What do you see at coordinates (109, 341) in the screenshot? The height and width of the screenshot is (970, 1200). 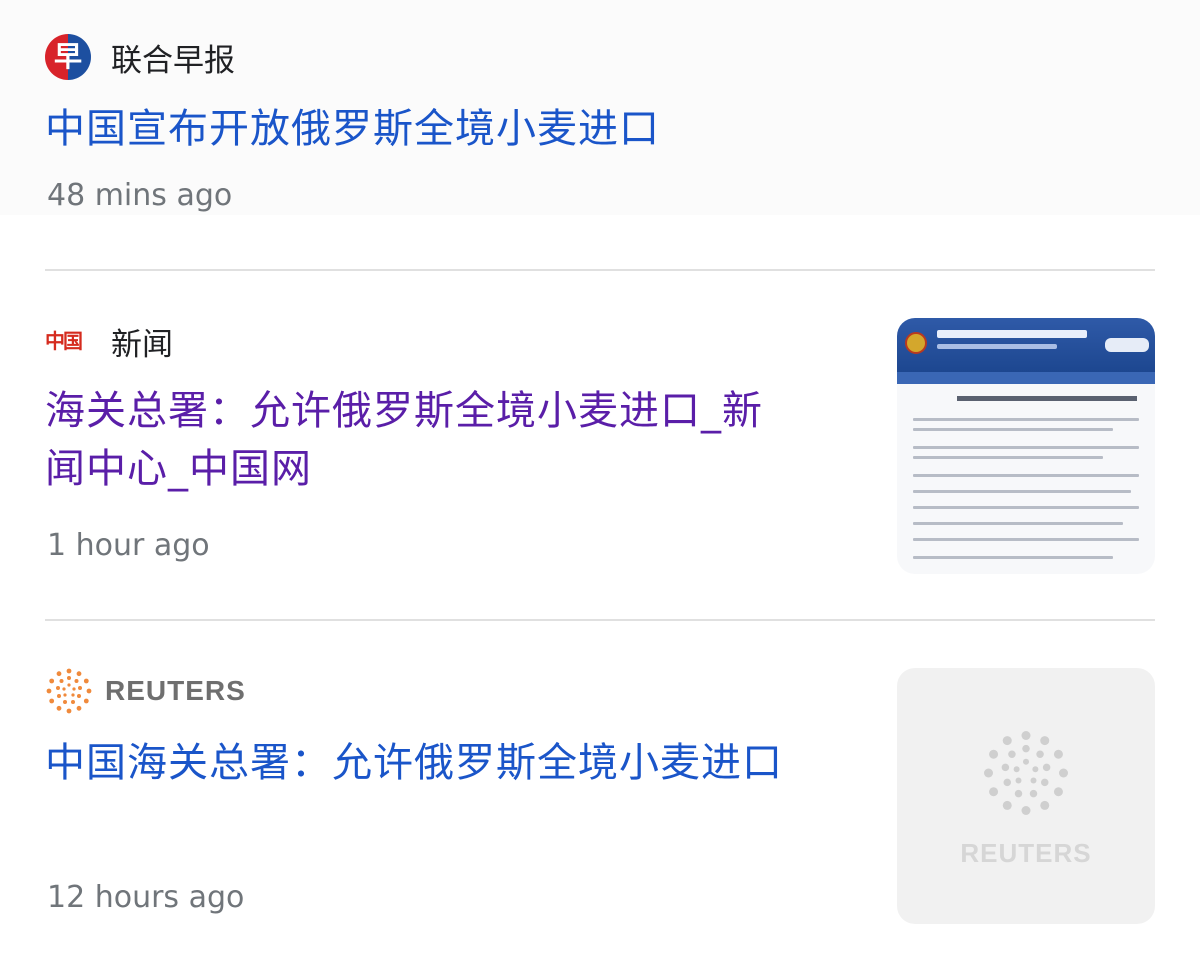 I see `source-row: 中国 新闻` at bounding box center [109, 341].